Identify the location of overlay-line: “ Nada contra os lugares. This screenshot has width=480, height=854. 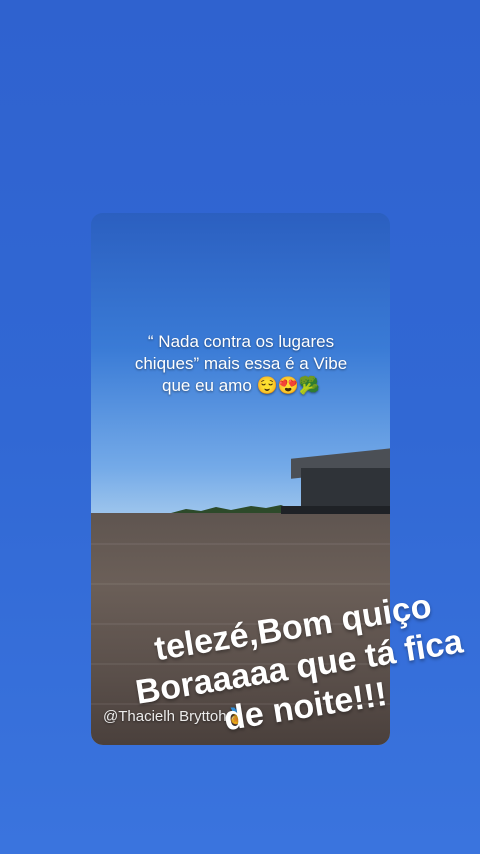
(241, 341).